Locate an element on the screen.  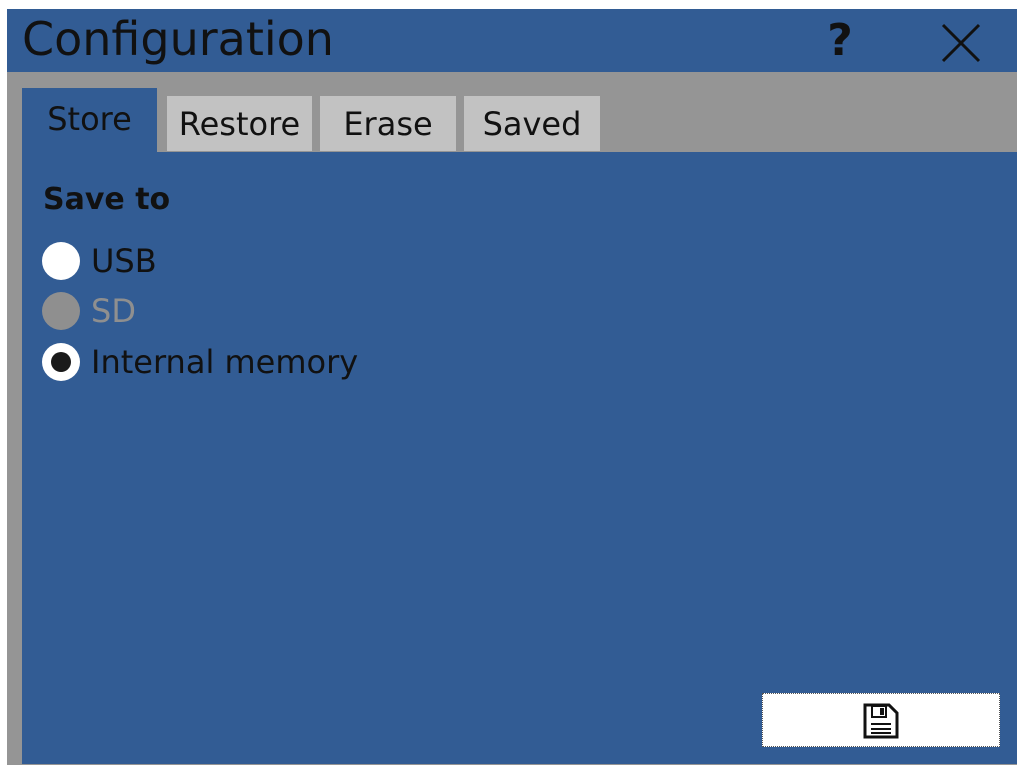
tab-restore: Restore is located at coordinates (239, 123).